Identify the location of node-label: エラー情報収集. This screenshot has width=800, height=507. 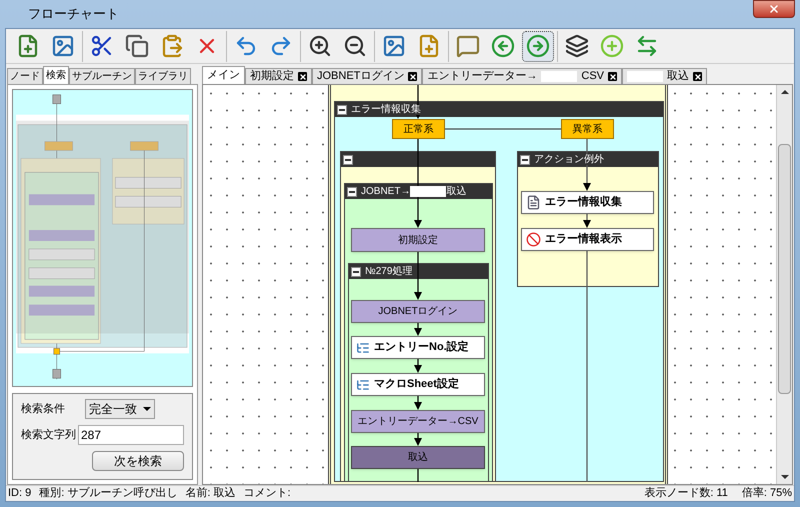
(583, 202).